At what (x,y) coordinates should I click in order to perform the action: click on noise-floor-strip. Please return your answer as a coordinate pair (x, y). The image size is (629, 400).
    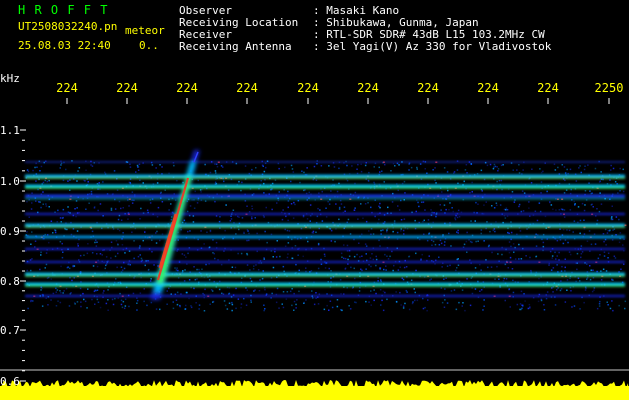
    Looking at the image, I should click on (314, 390).